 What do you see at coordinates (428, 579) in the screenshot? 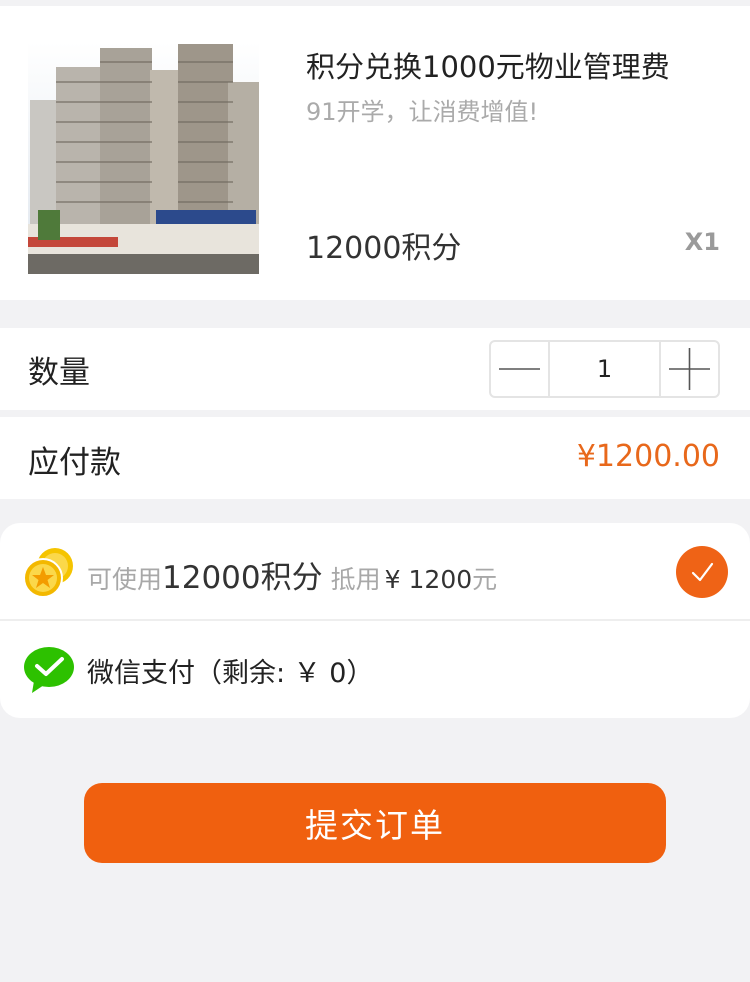
I see `deduct-amount: ¥ 1200` at bounding box center [428, 579].